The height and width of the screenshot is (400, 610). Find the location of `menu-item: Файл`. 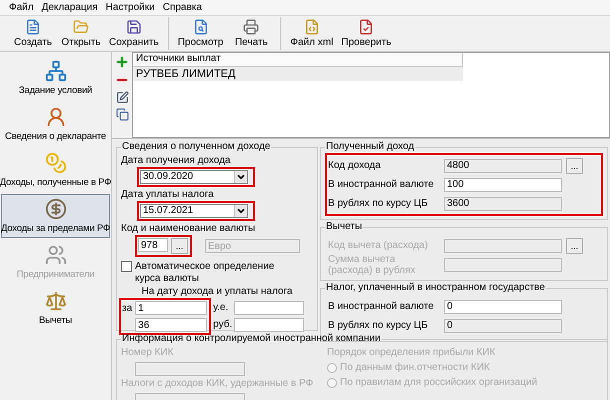

menu-item: Файл is located at coordinates (21, 8).